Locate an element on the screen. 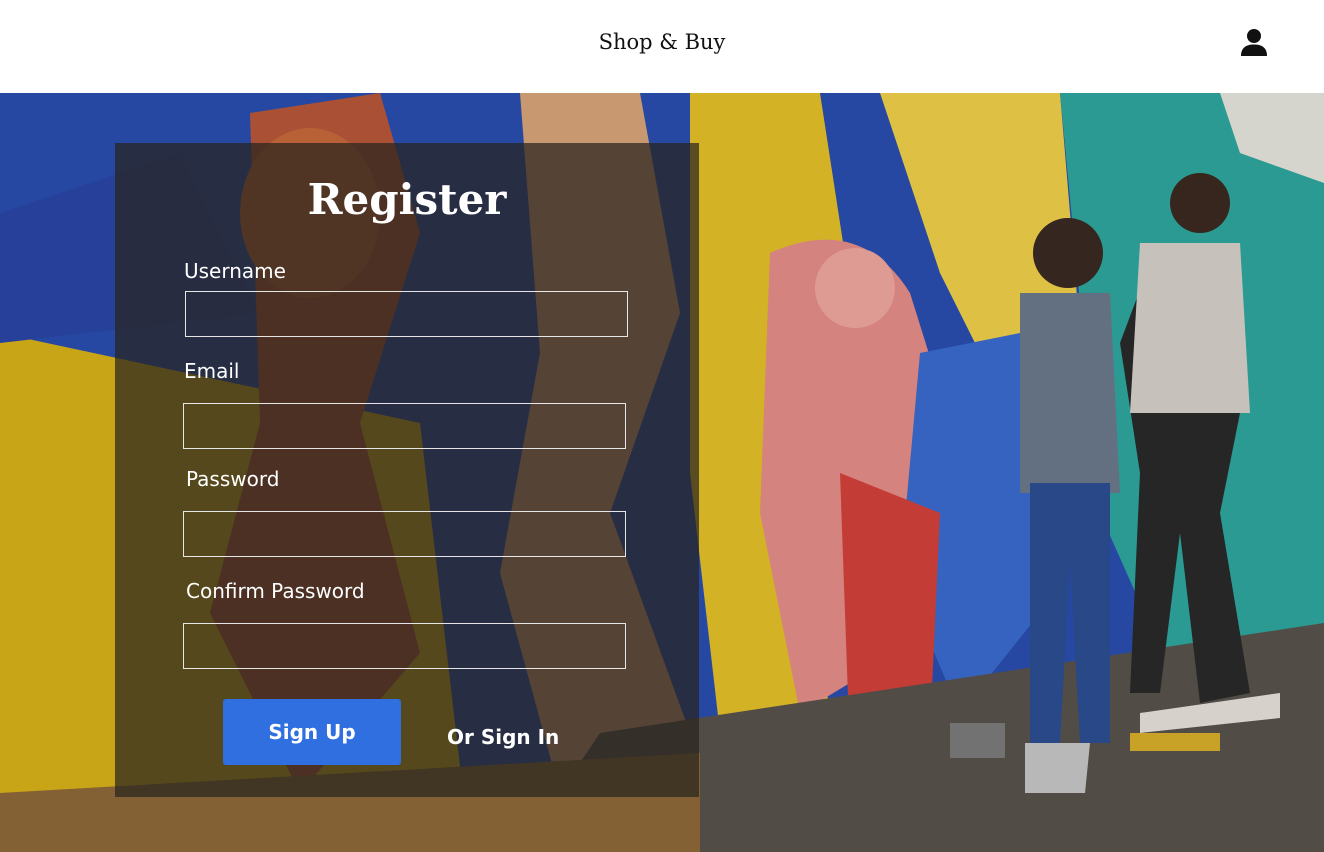 The width and height of the screenshot is (1324, 852). top-navbar: Shop & Buy is located at coordinates (662, 46).